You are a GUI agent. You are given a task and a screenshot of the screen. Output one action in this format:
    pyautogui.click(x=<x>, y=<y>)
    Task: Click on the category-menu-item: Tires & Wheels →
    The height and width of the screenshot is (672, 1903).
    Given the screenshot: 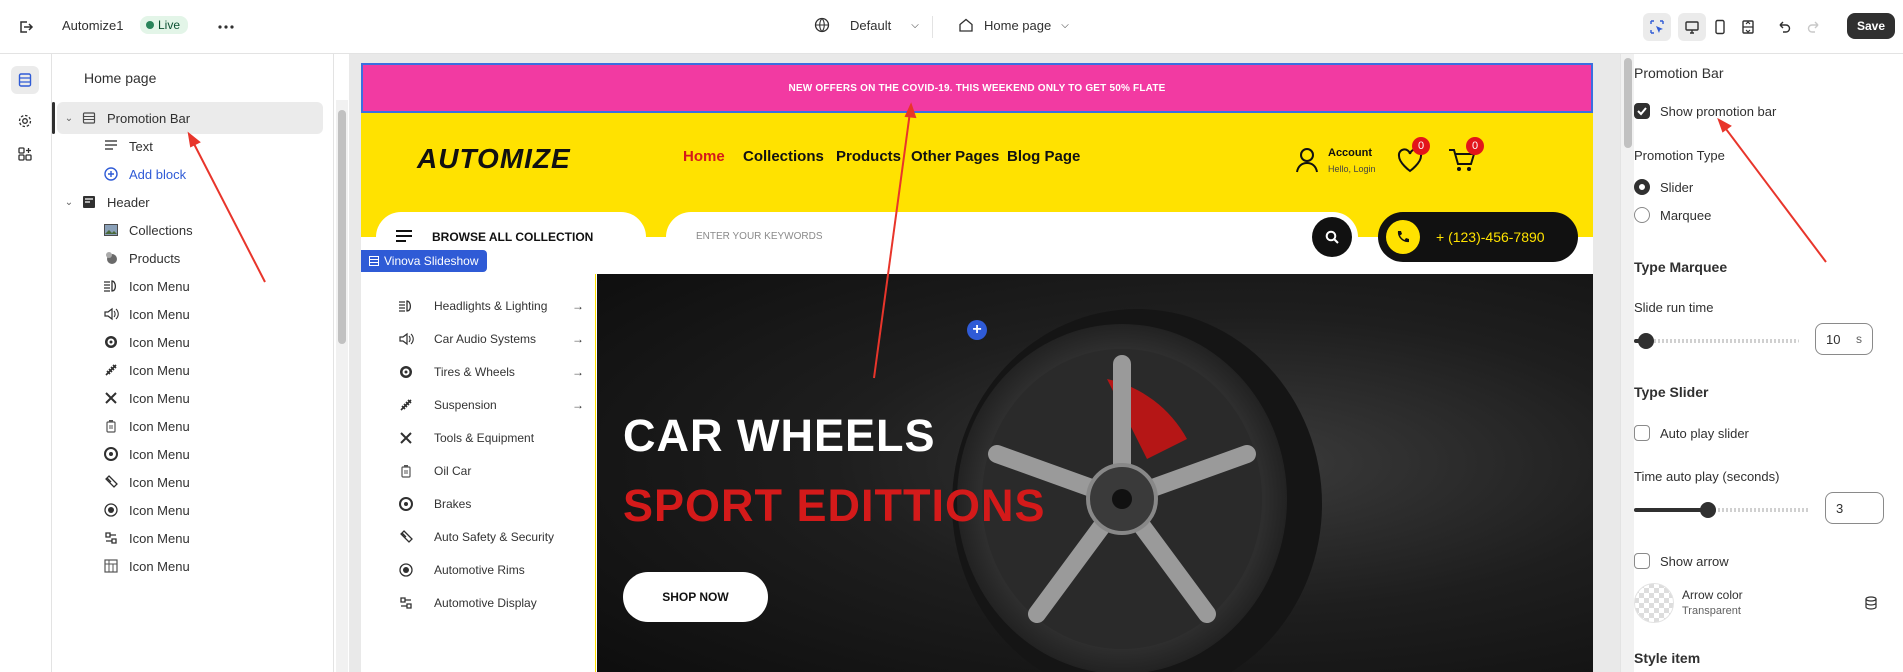 What is the action you would take?
    pyautogui.click(x=489, y=371)
    